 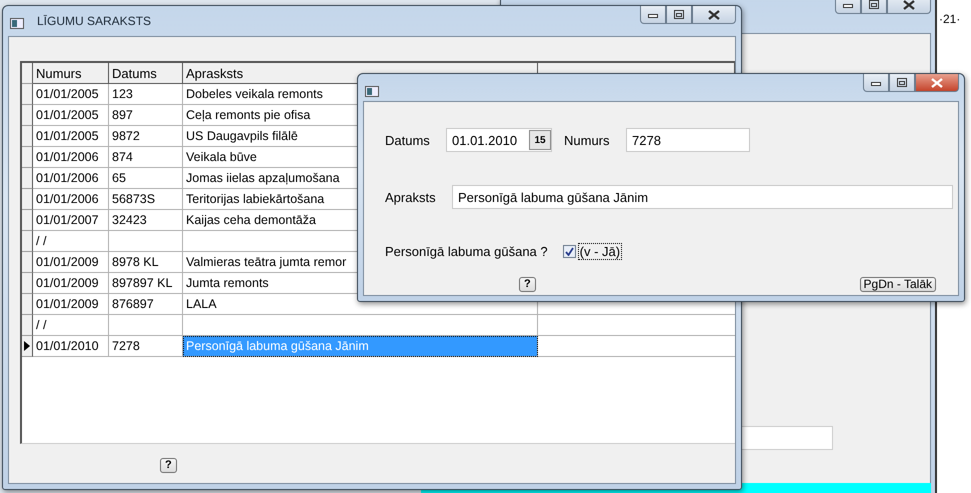 I want to click on table-cell: 7278, so click(x=146, y=346).